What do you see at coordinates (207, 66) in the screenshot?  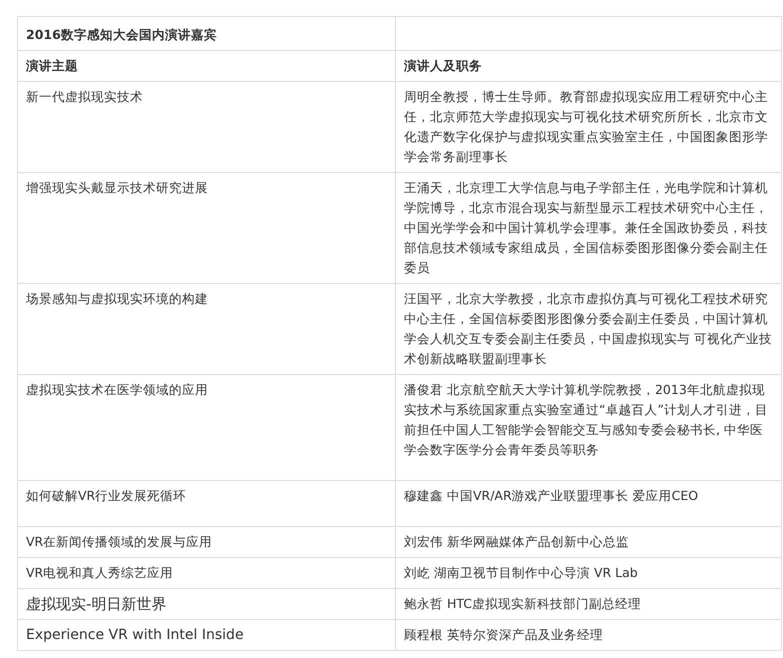 I see `column-header: 演讲主题` at bounding box center [207, 66].